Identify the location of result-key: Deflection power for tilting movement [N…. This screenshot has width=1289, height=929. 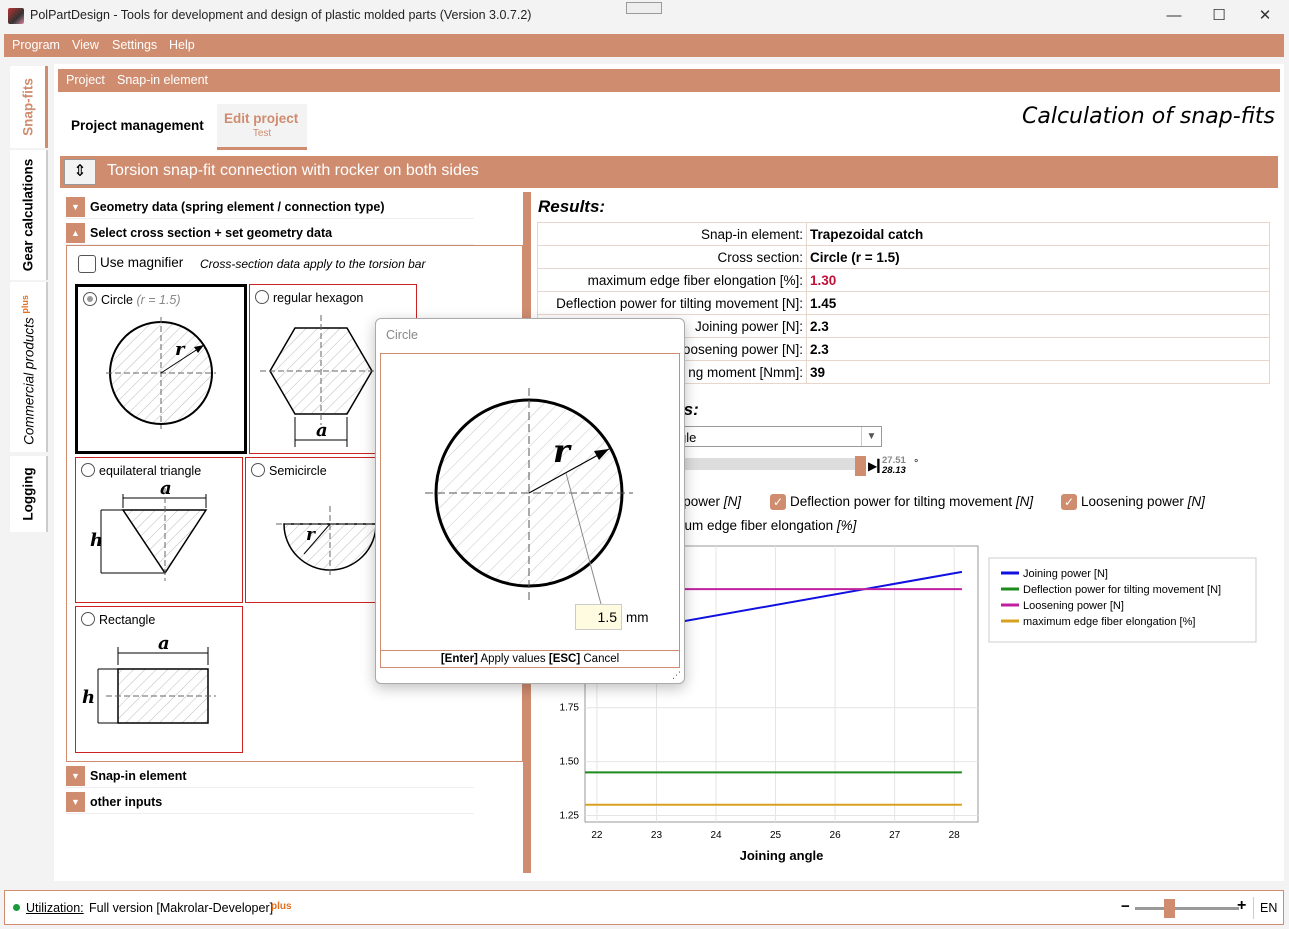
(672, 303).